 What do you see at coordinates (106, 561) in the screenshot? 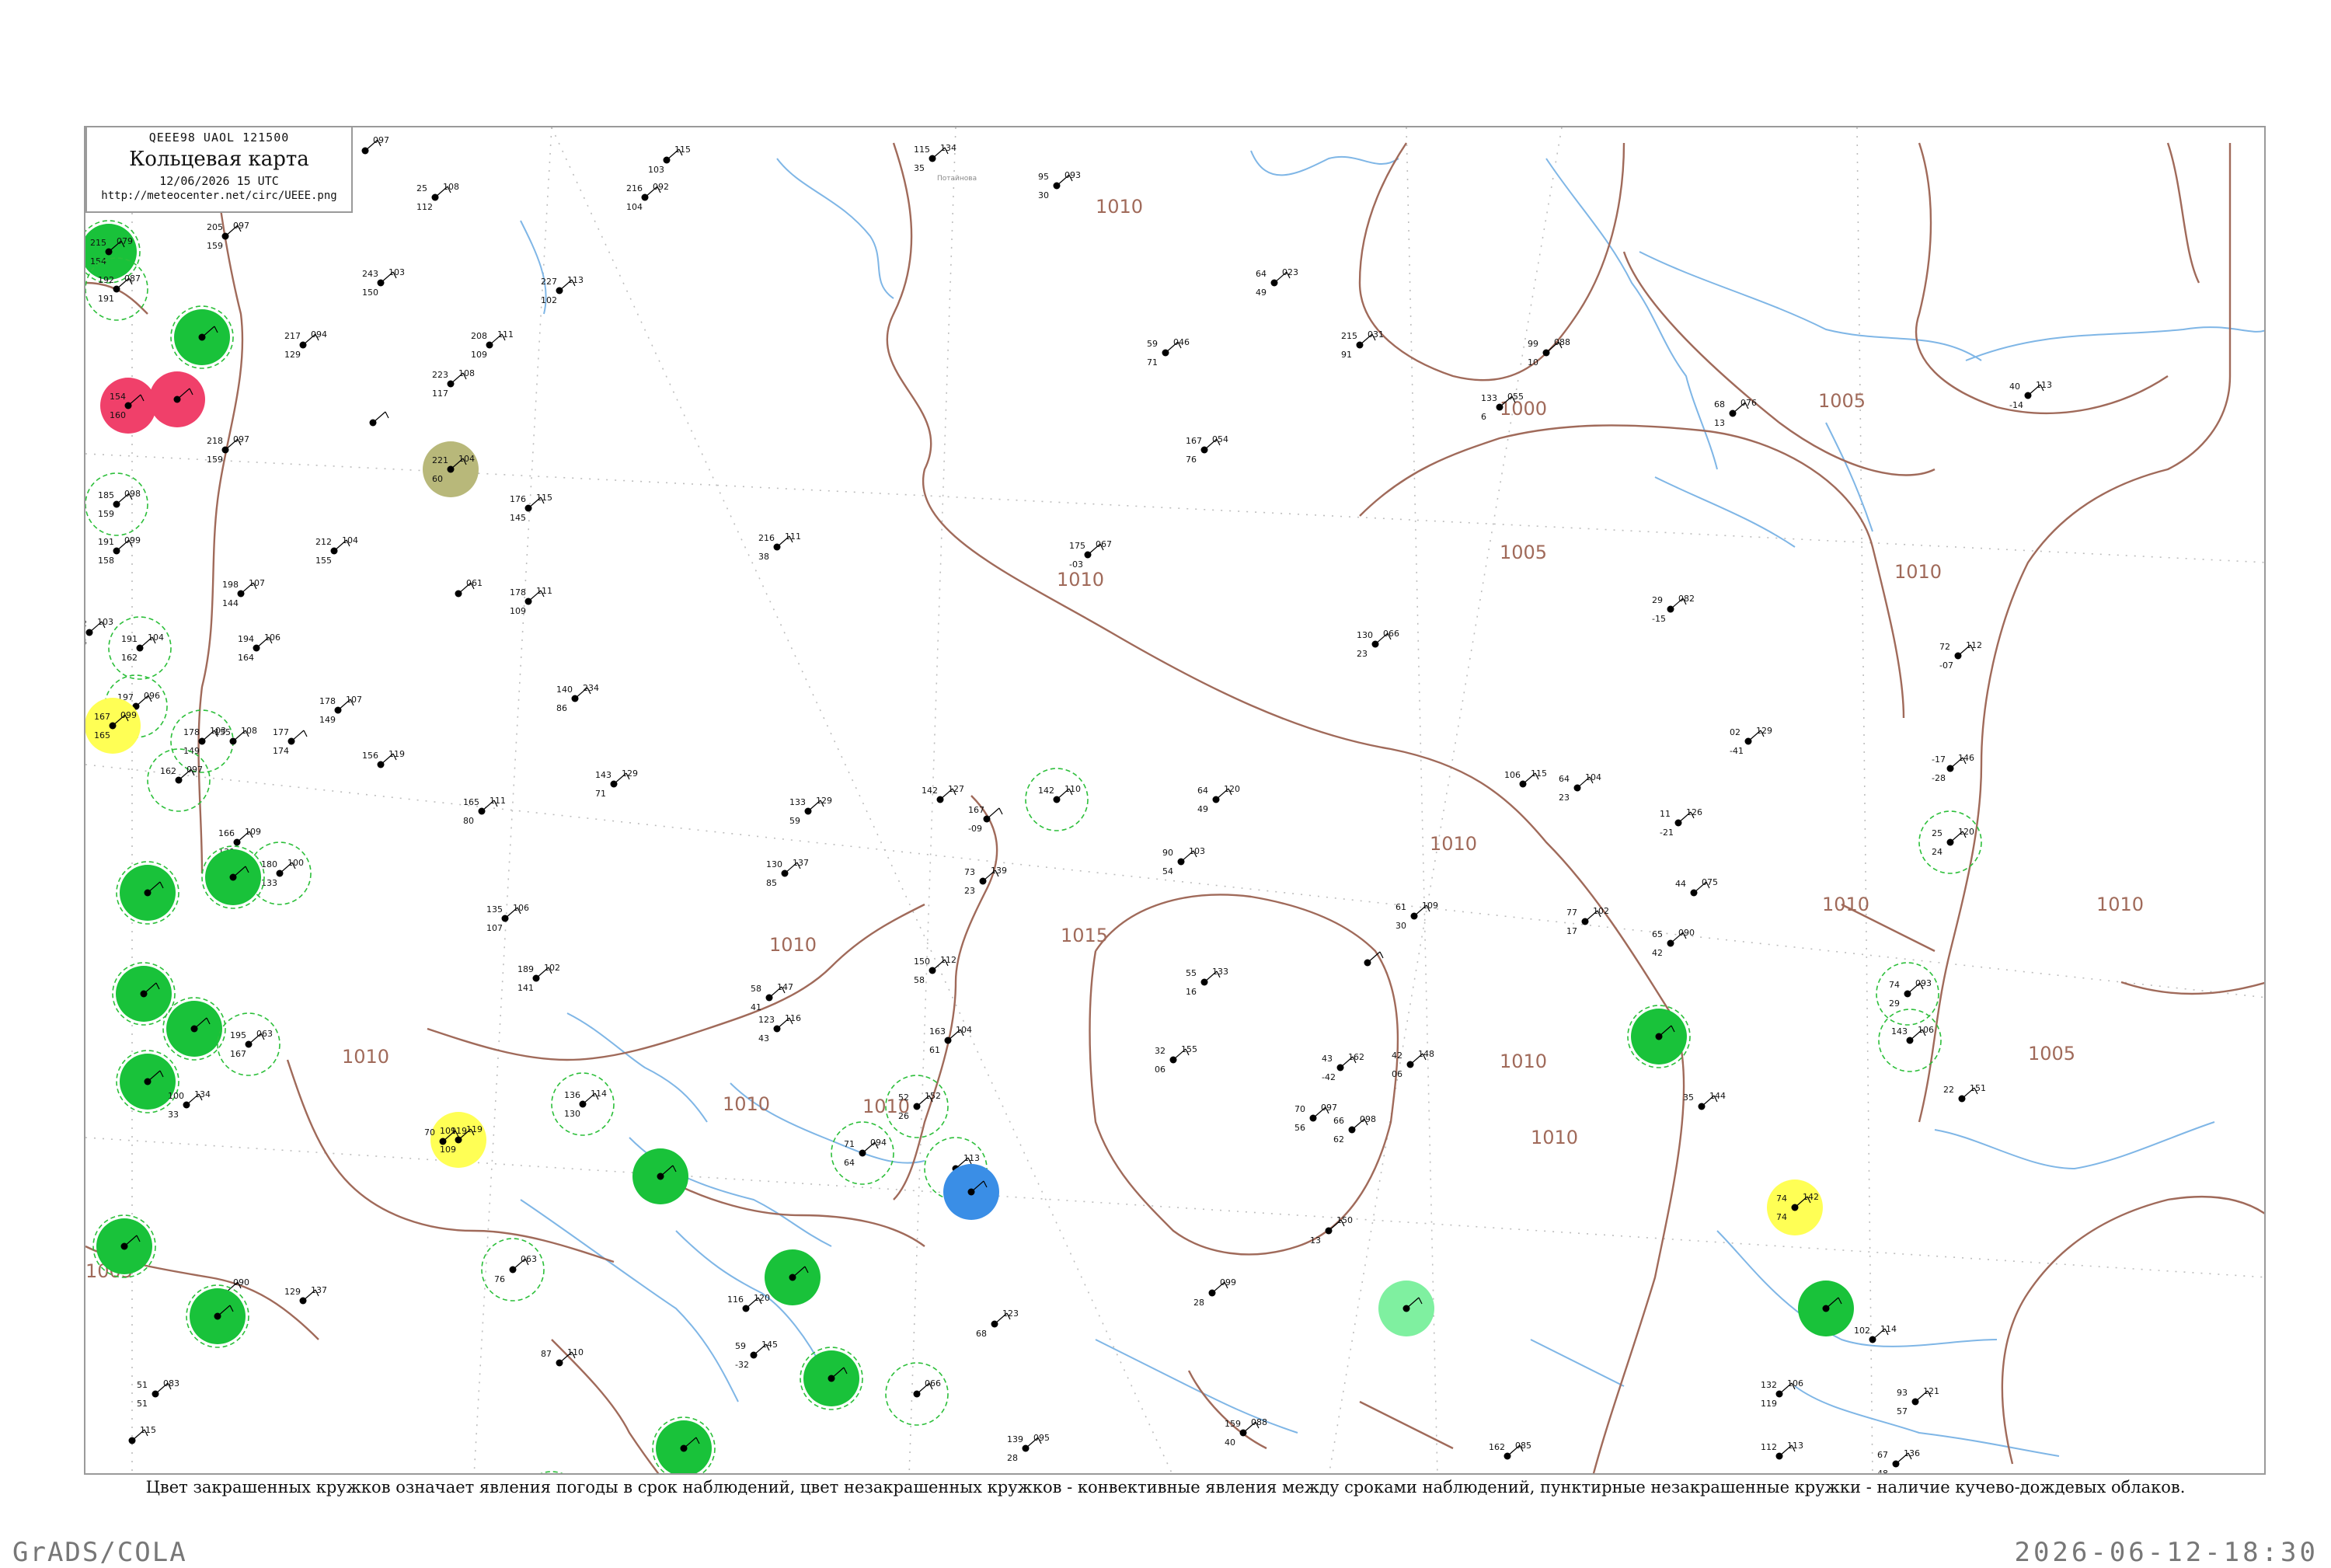
I see `dewpoint: 158` at bounding box center [106, 561].